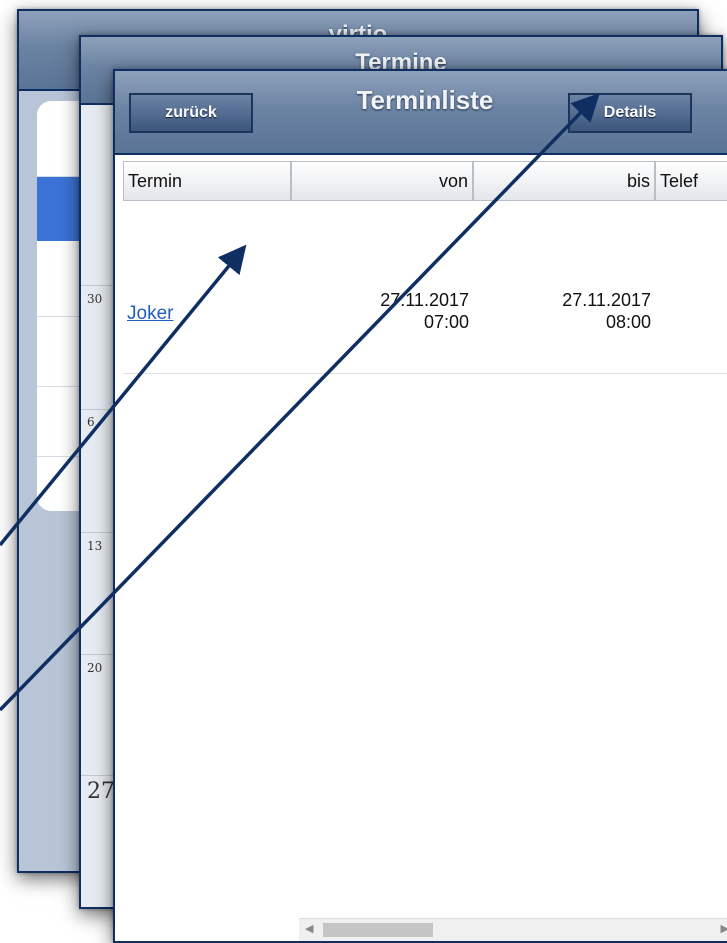  What do you see at coordinates (91, 422) in the screenshot?
I see `calendar-day: 6` at bounding box center [91, 422].